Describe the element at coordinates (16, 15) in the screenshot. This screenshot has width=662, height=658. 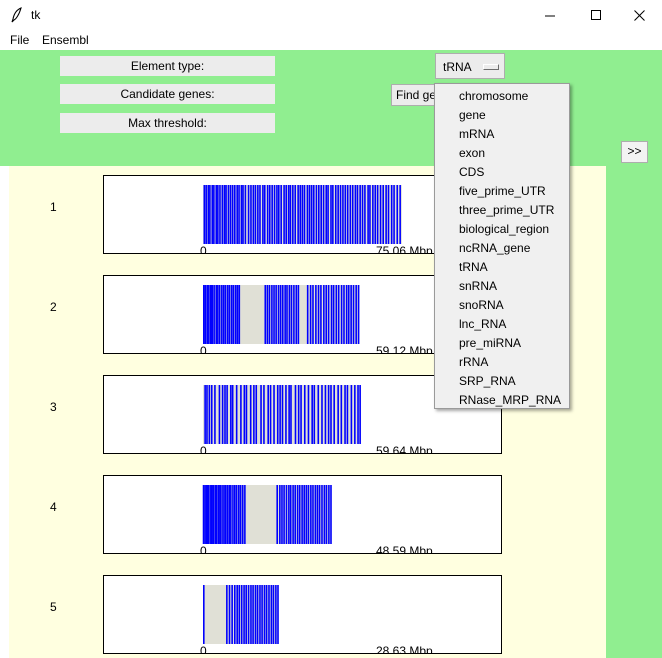
I see `feather-icon` at that location.